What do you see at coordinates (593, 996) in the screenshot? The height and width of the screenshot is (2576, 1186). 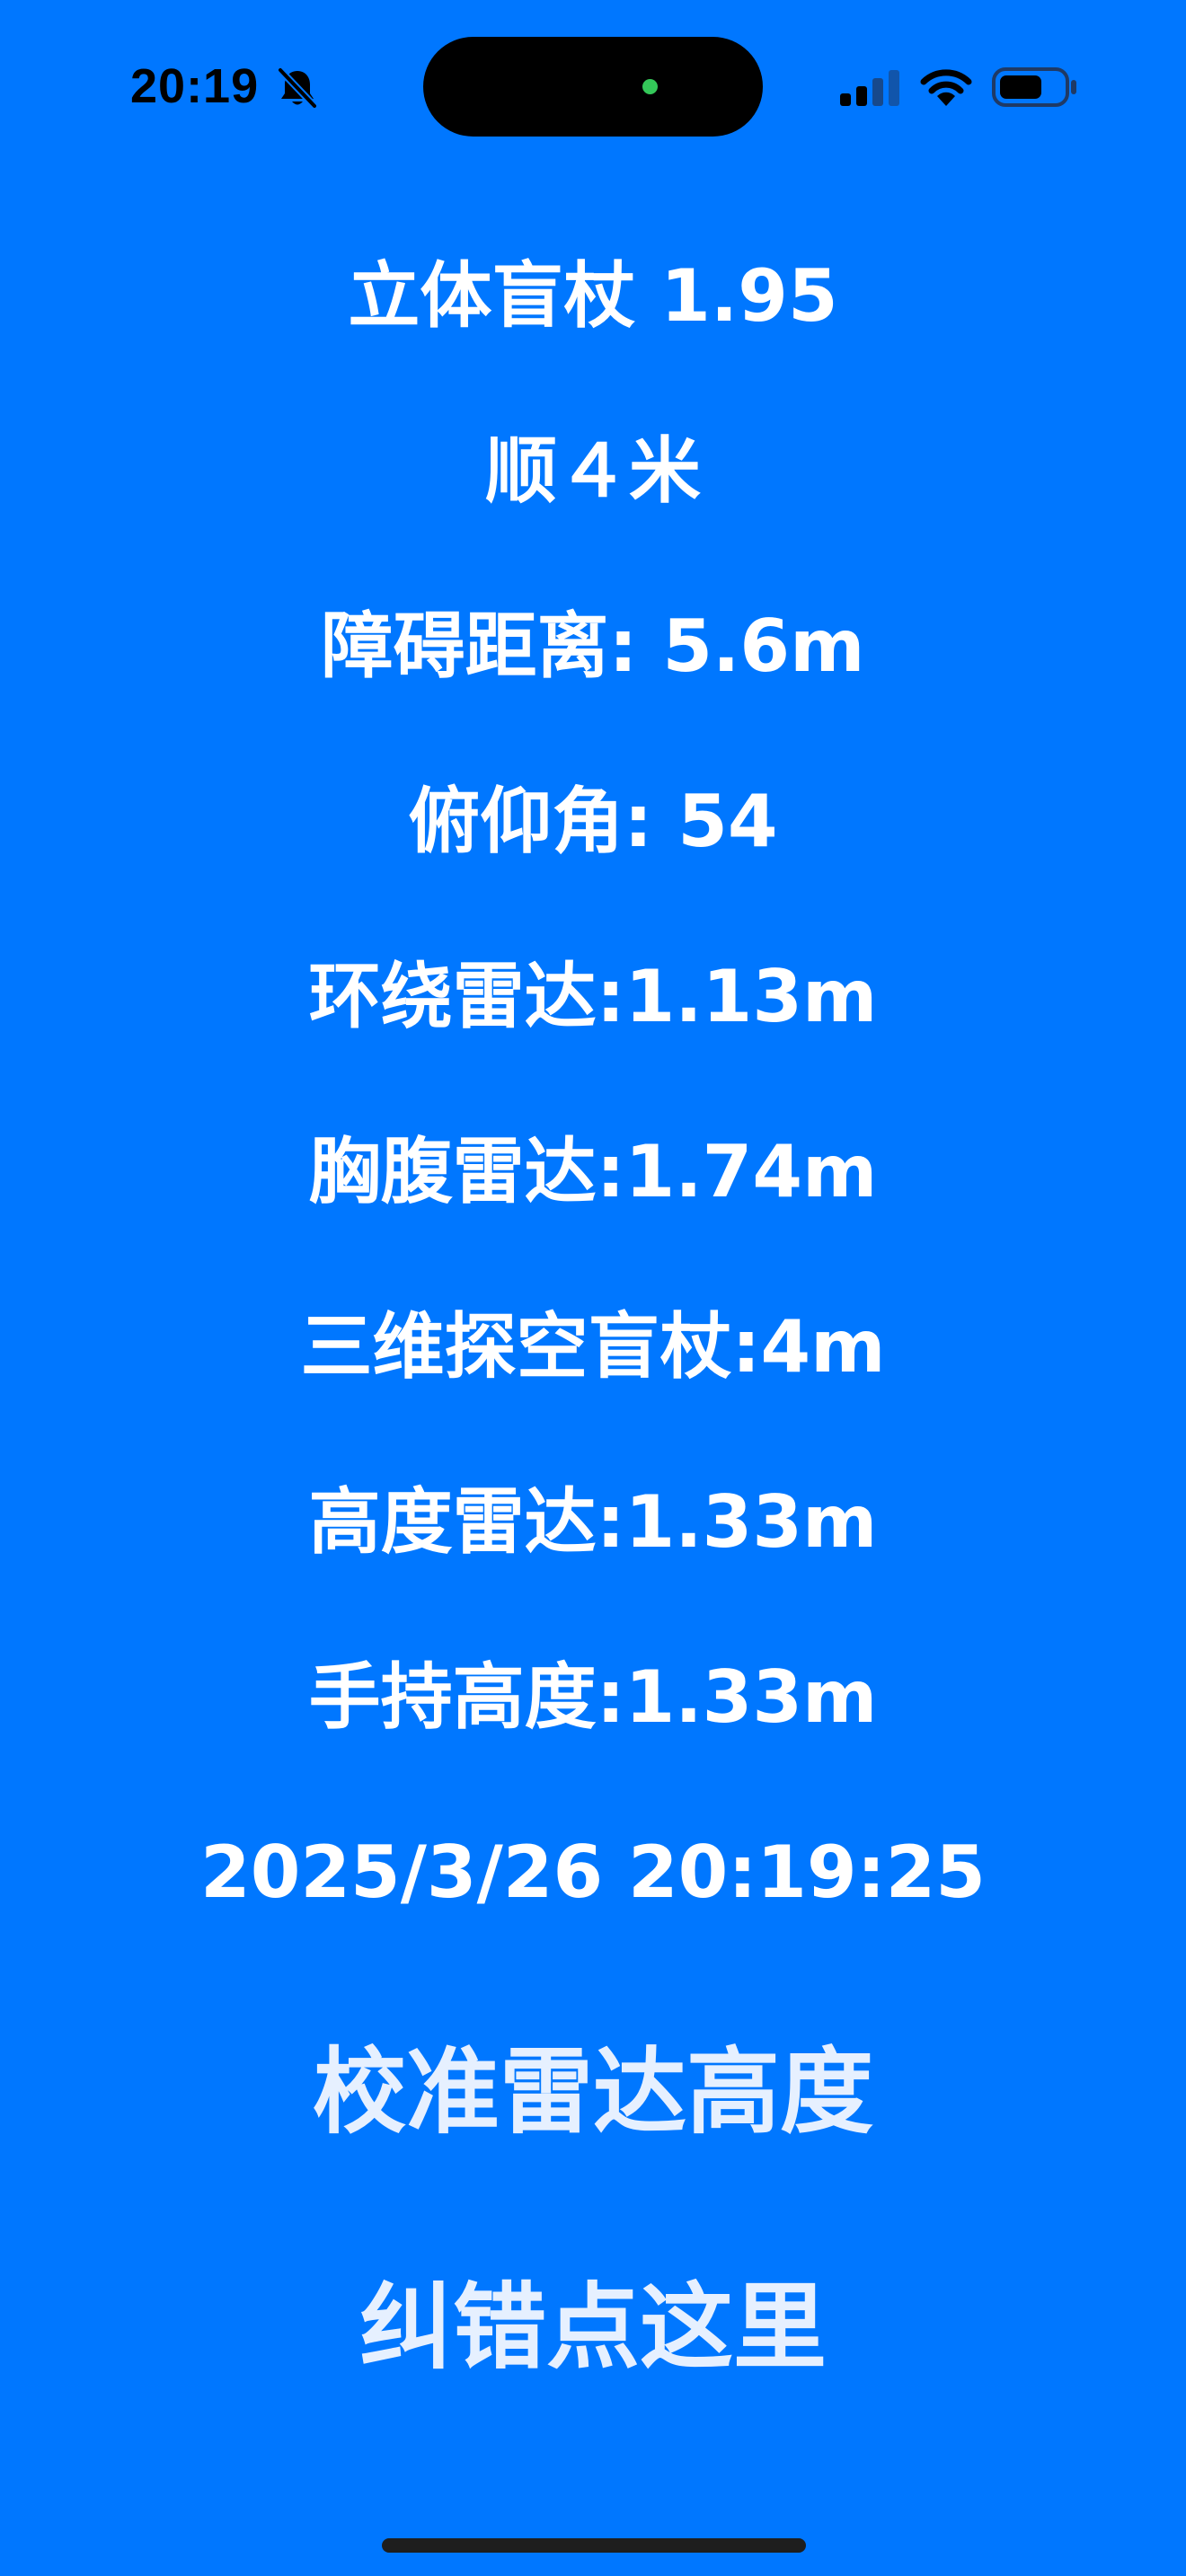 I see `surround-radar: 环绕雷达:1.13m` at bounding box center [593, 996].